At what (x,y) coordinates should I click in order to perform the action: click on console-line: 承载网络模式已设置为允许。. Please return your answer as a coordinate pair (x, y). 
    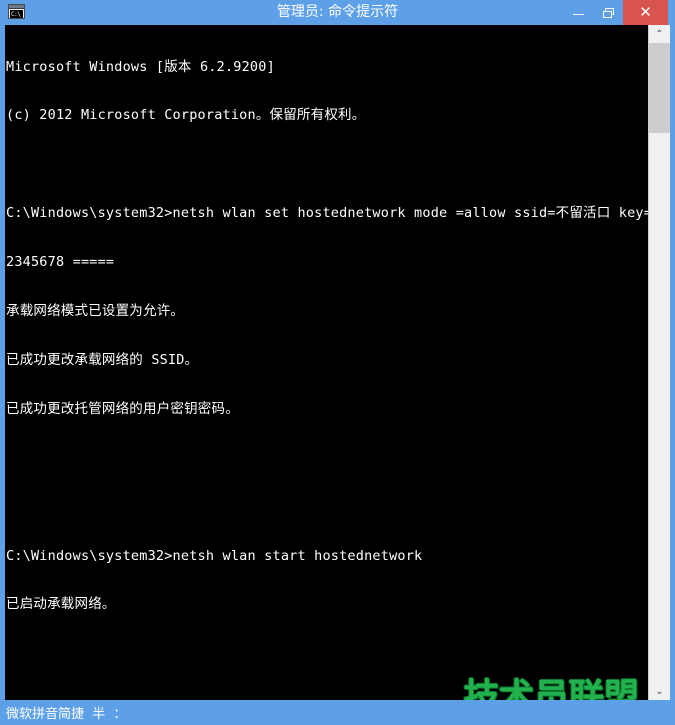
    Looking at the image, I should click on (95, 311).